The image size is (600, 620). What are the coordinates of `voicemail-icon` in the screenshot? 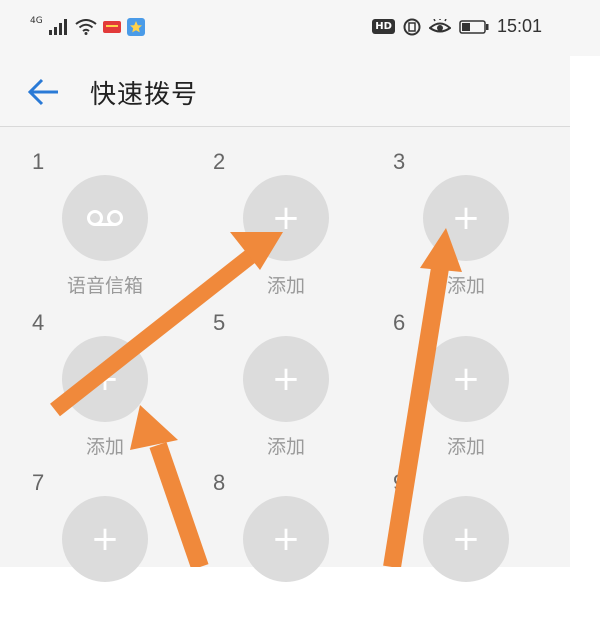 It's located at (105, 218).